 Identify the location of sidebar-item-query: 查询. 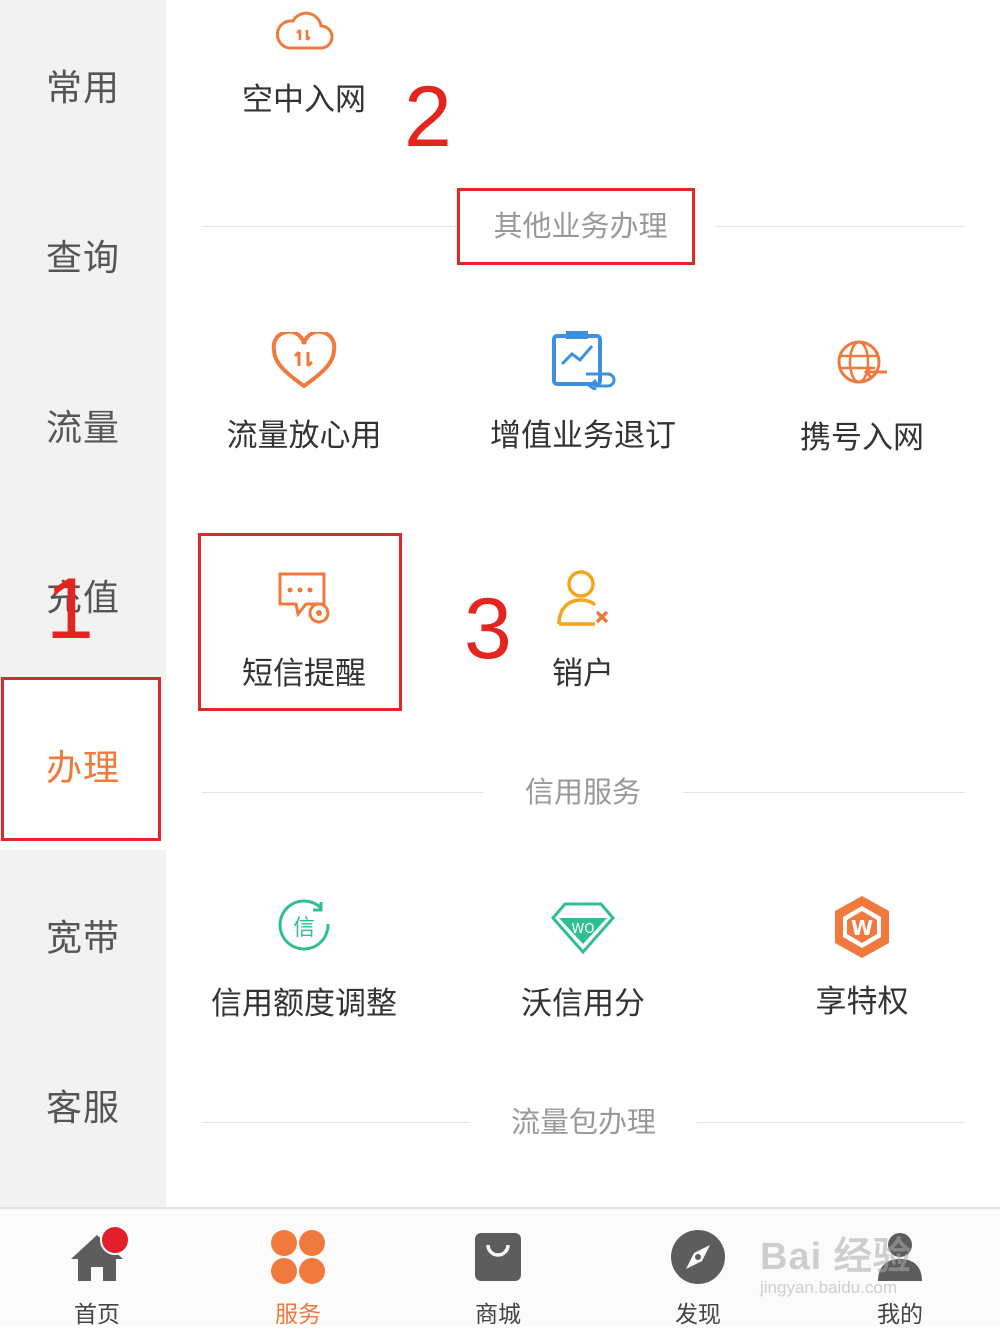
(83, 255).